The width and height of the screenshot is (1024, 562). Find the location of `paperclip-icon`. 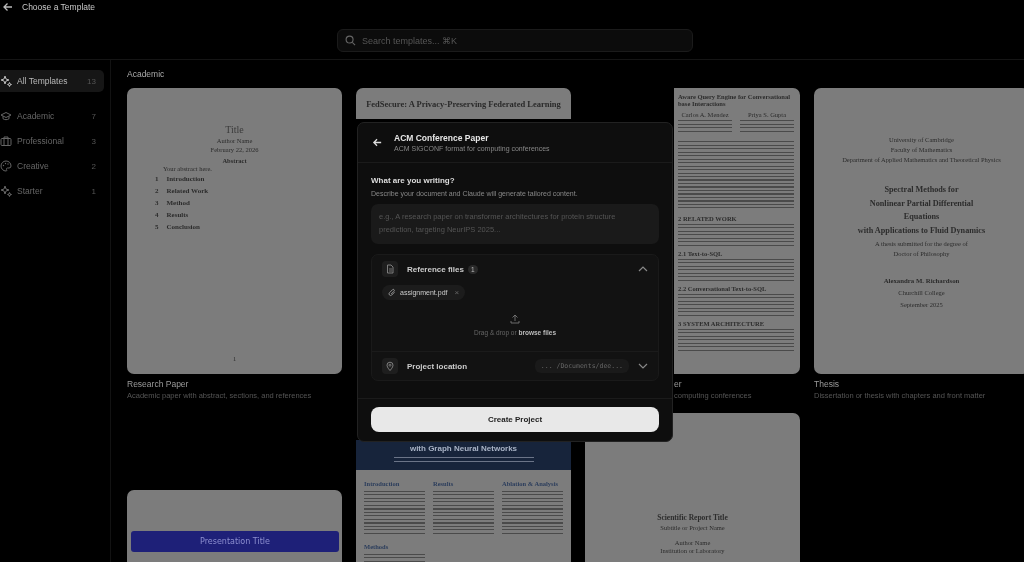

paperclip-icon is located at coordinates (392, 292).